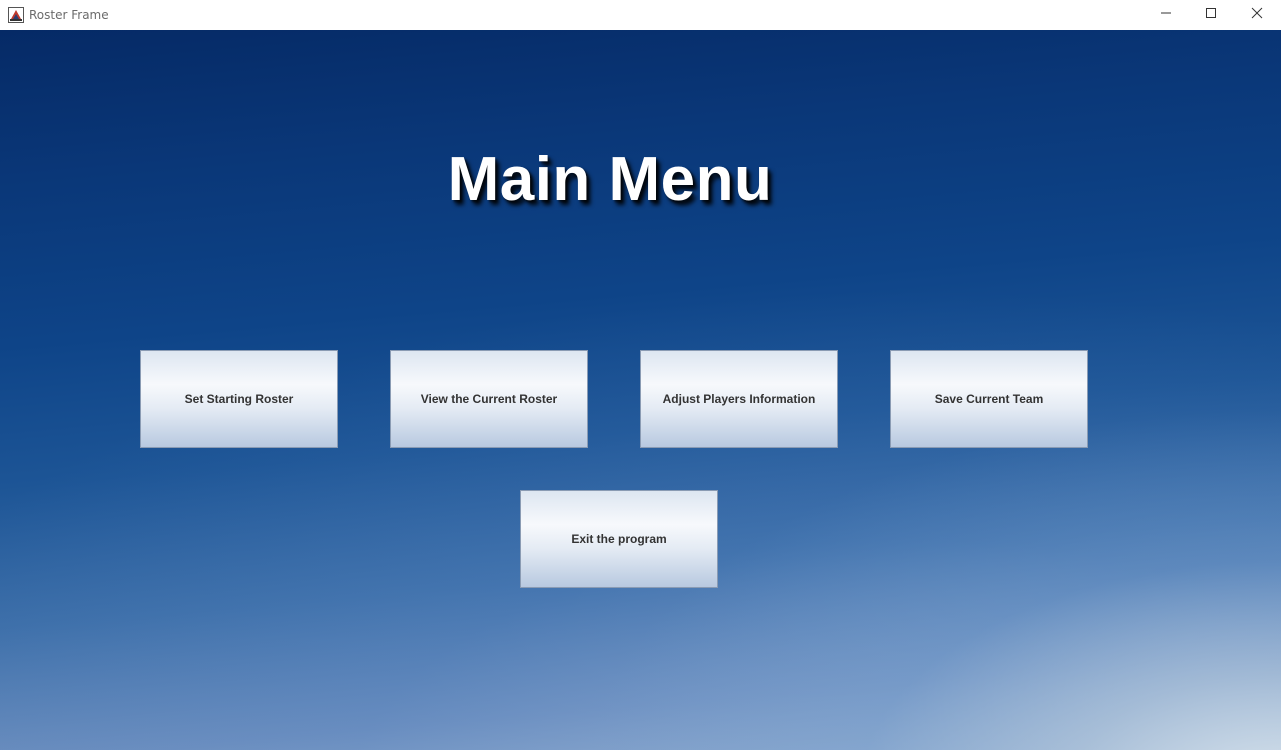 Image resolution: width=1281 pixels, height=750 pixels. I want to click on maximize-button, so click(1211, 15).